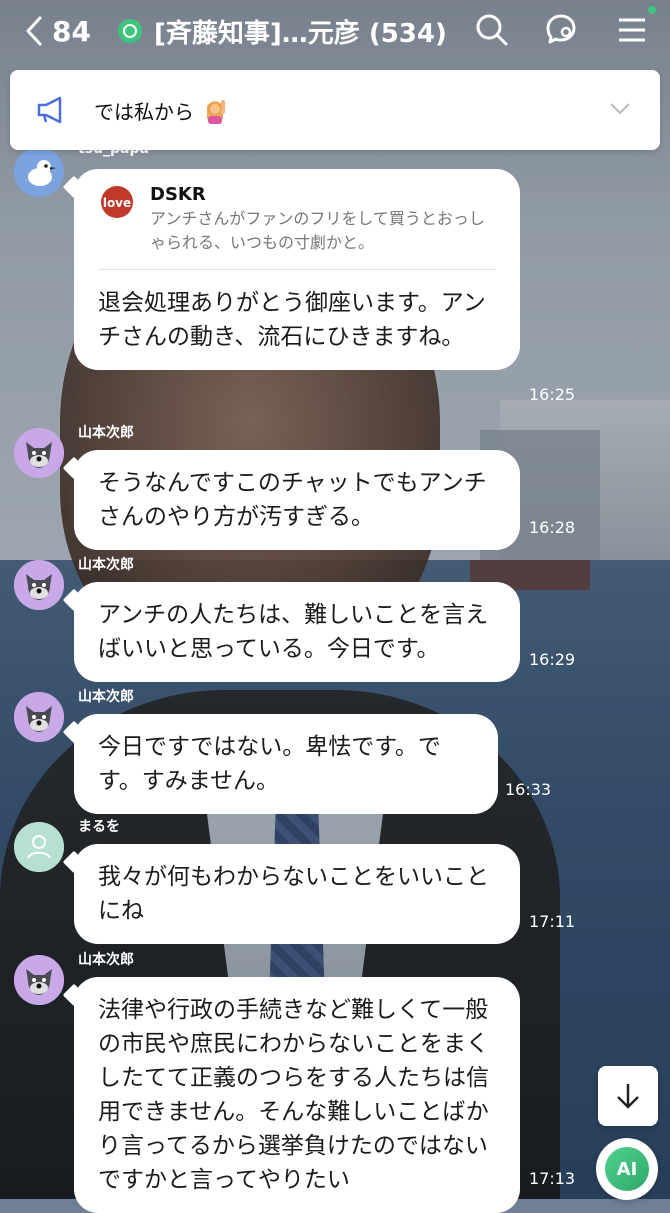  Describe the element at coordinates (178, 194) in the screenshot. I see `reply-sender: DSKR` at that location.